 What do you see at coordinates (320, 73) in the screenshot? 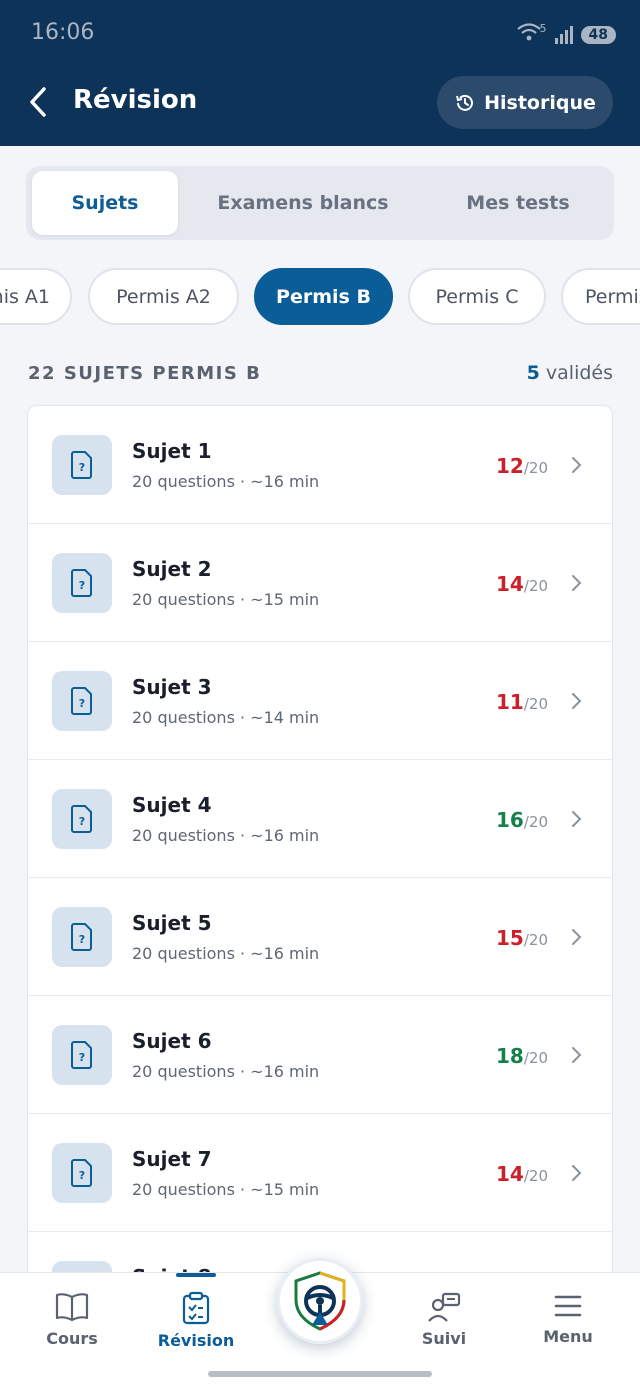
I see `app-header: 16:06 5 48 Révision Historique` at bounding box center [320, 73].